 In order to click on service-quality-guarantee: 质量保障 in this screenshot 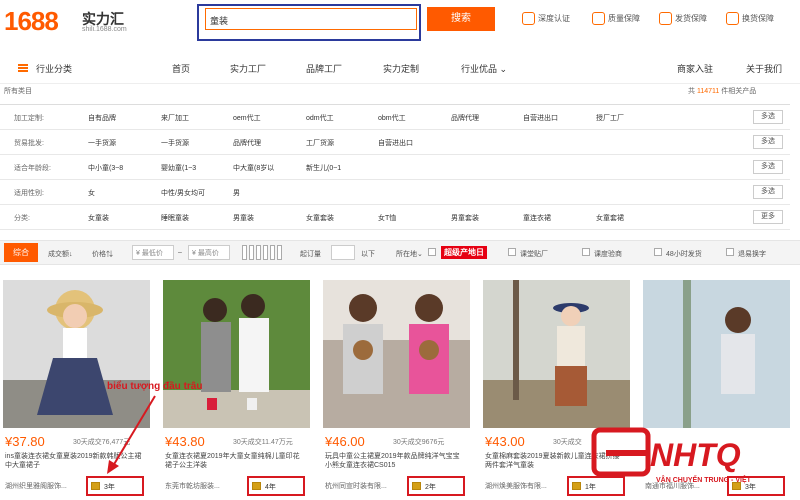, I will do `click(616, 18)`.